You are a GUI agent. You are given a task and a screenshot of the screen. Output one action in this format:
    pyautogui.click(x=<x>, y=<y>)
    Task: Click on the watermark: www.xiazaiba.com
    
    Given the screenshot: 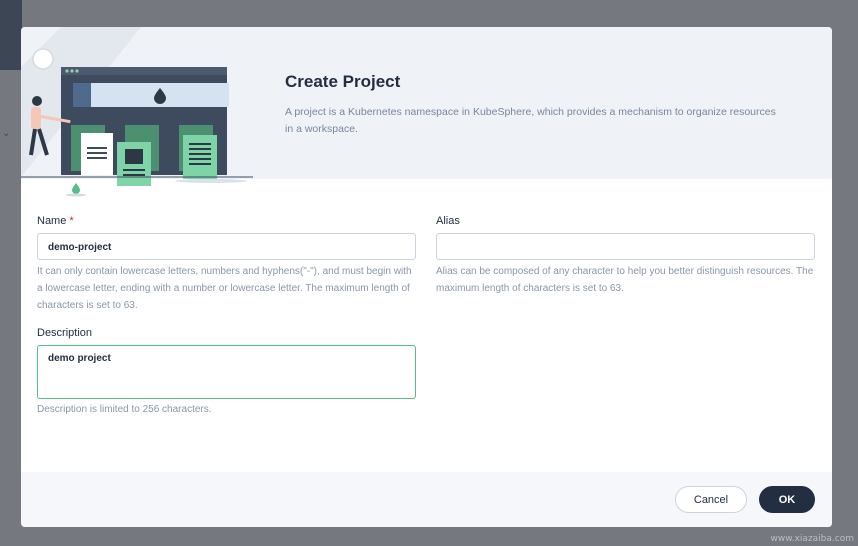 What is the action you would take?
    pyautogui.click(x=812, y=539)
    